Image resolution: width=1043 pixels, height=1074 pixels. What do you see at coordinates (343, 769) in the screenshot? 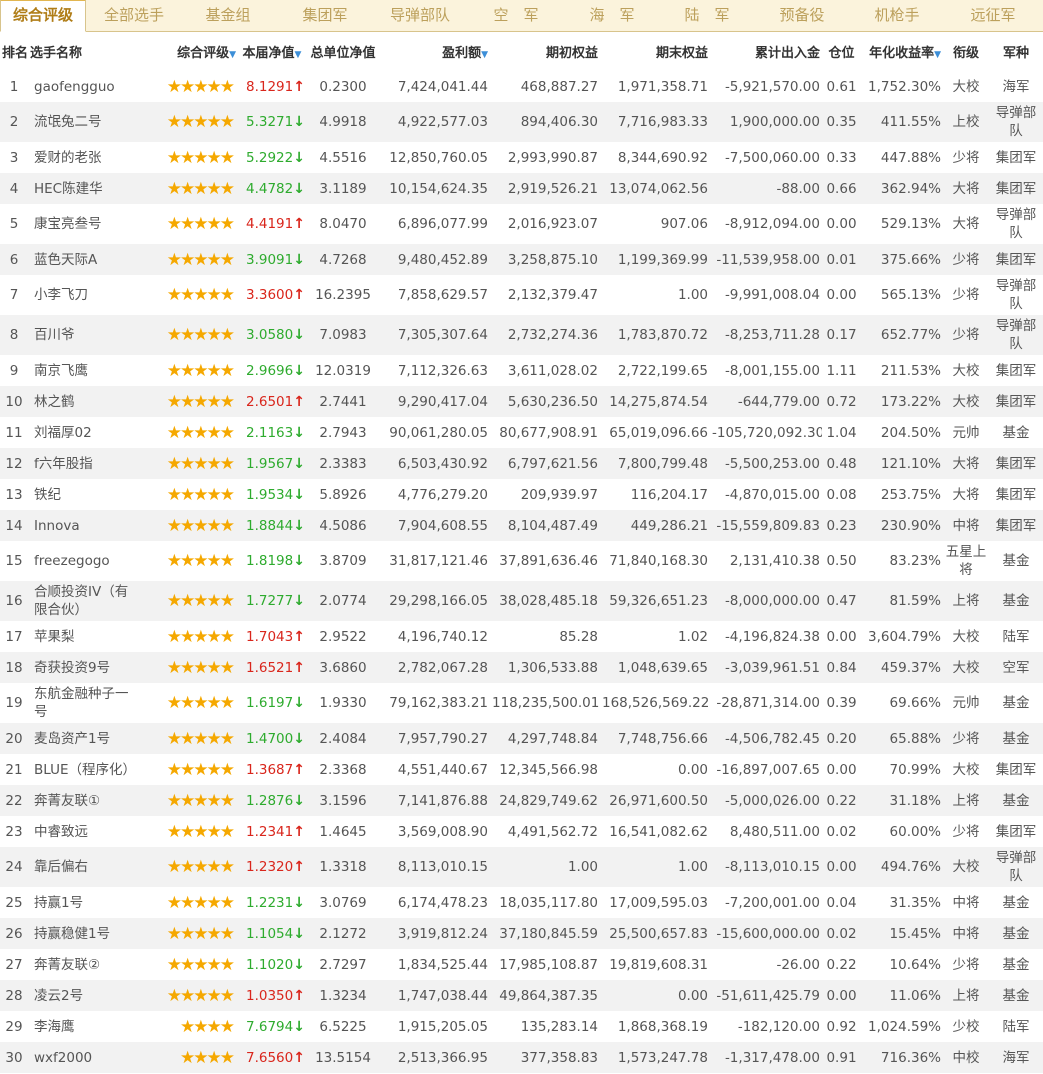
I see `unit-nav-cell: 2.3368` at bounding box center [343, 769].